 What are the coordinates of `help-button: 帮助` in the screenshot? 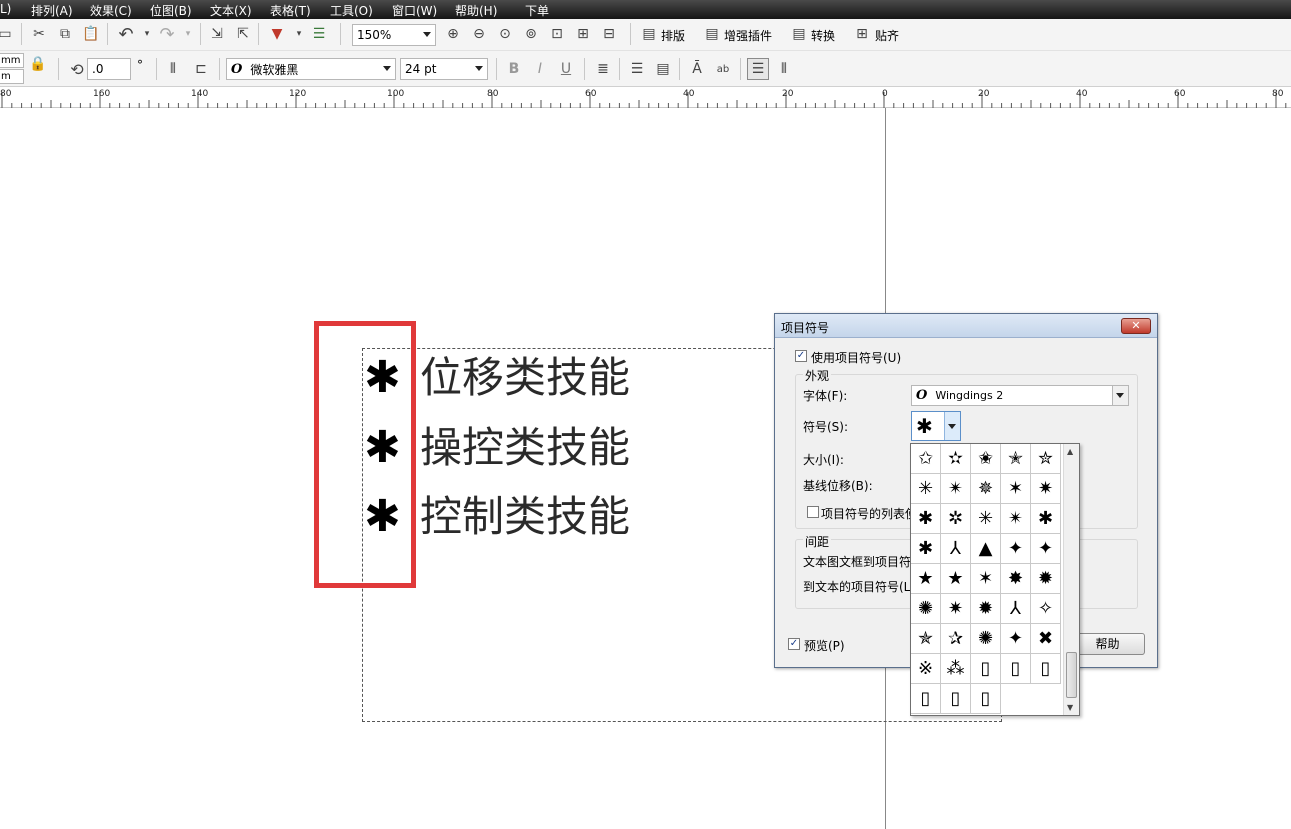 It's located at (1107, 644).